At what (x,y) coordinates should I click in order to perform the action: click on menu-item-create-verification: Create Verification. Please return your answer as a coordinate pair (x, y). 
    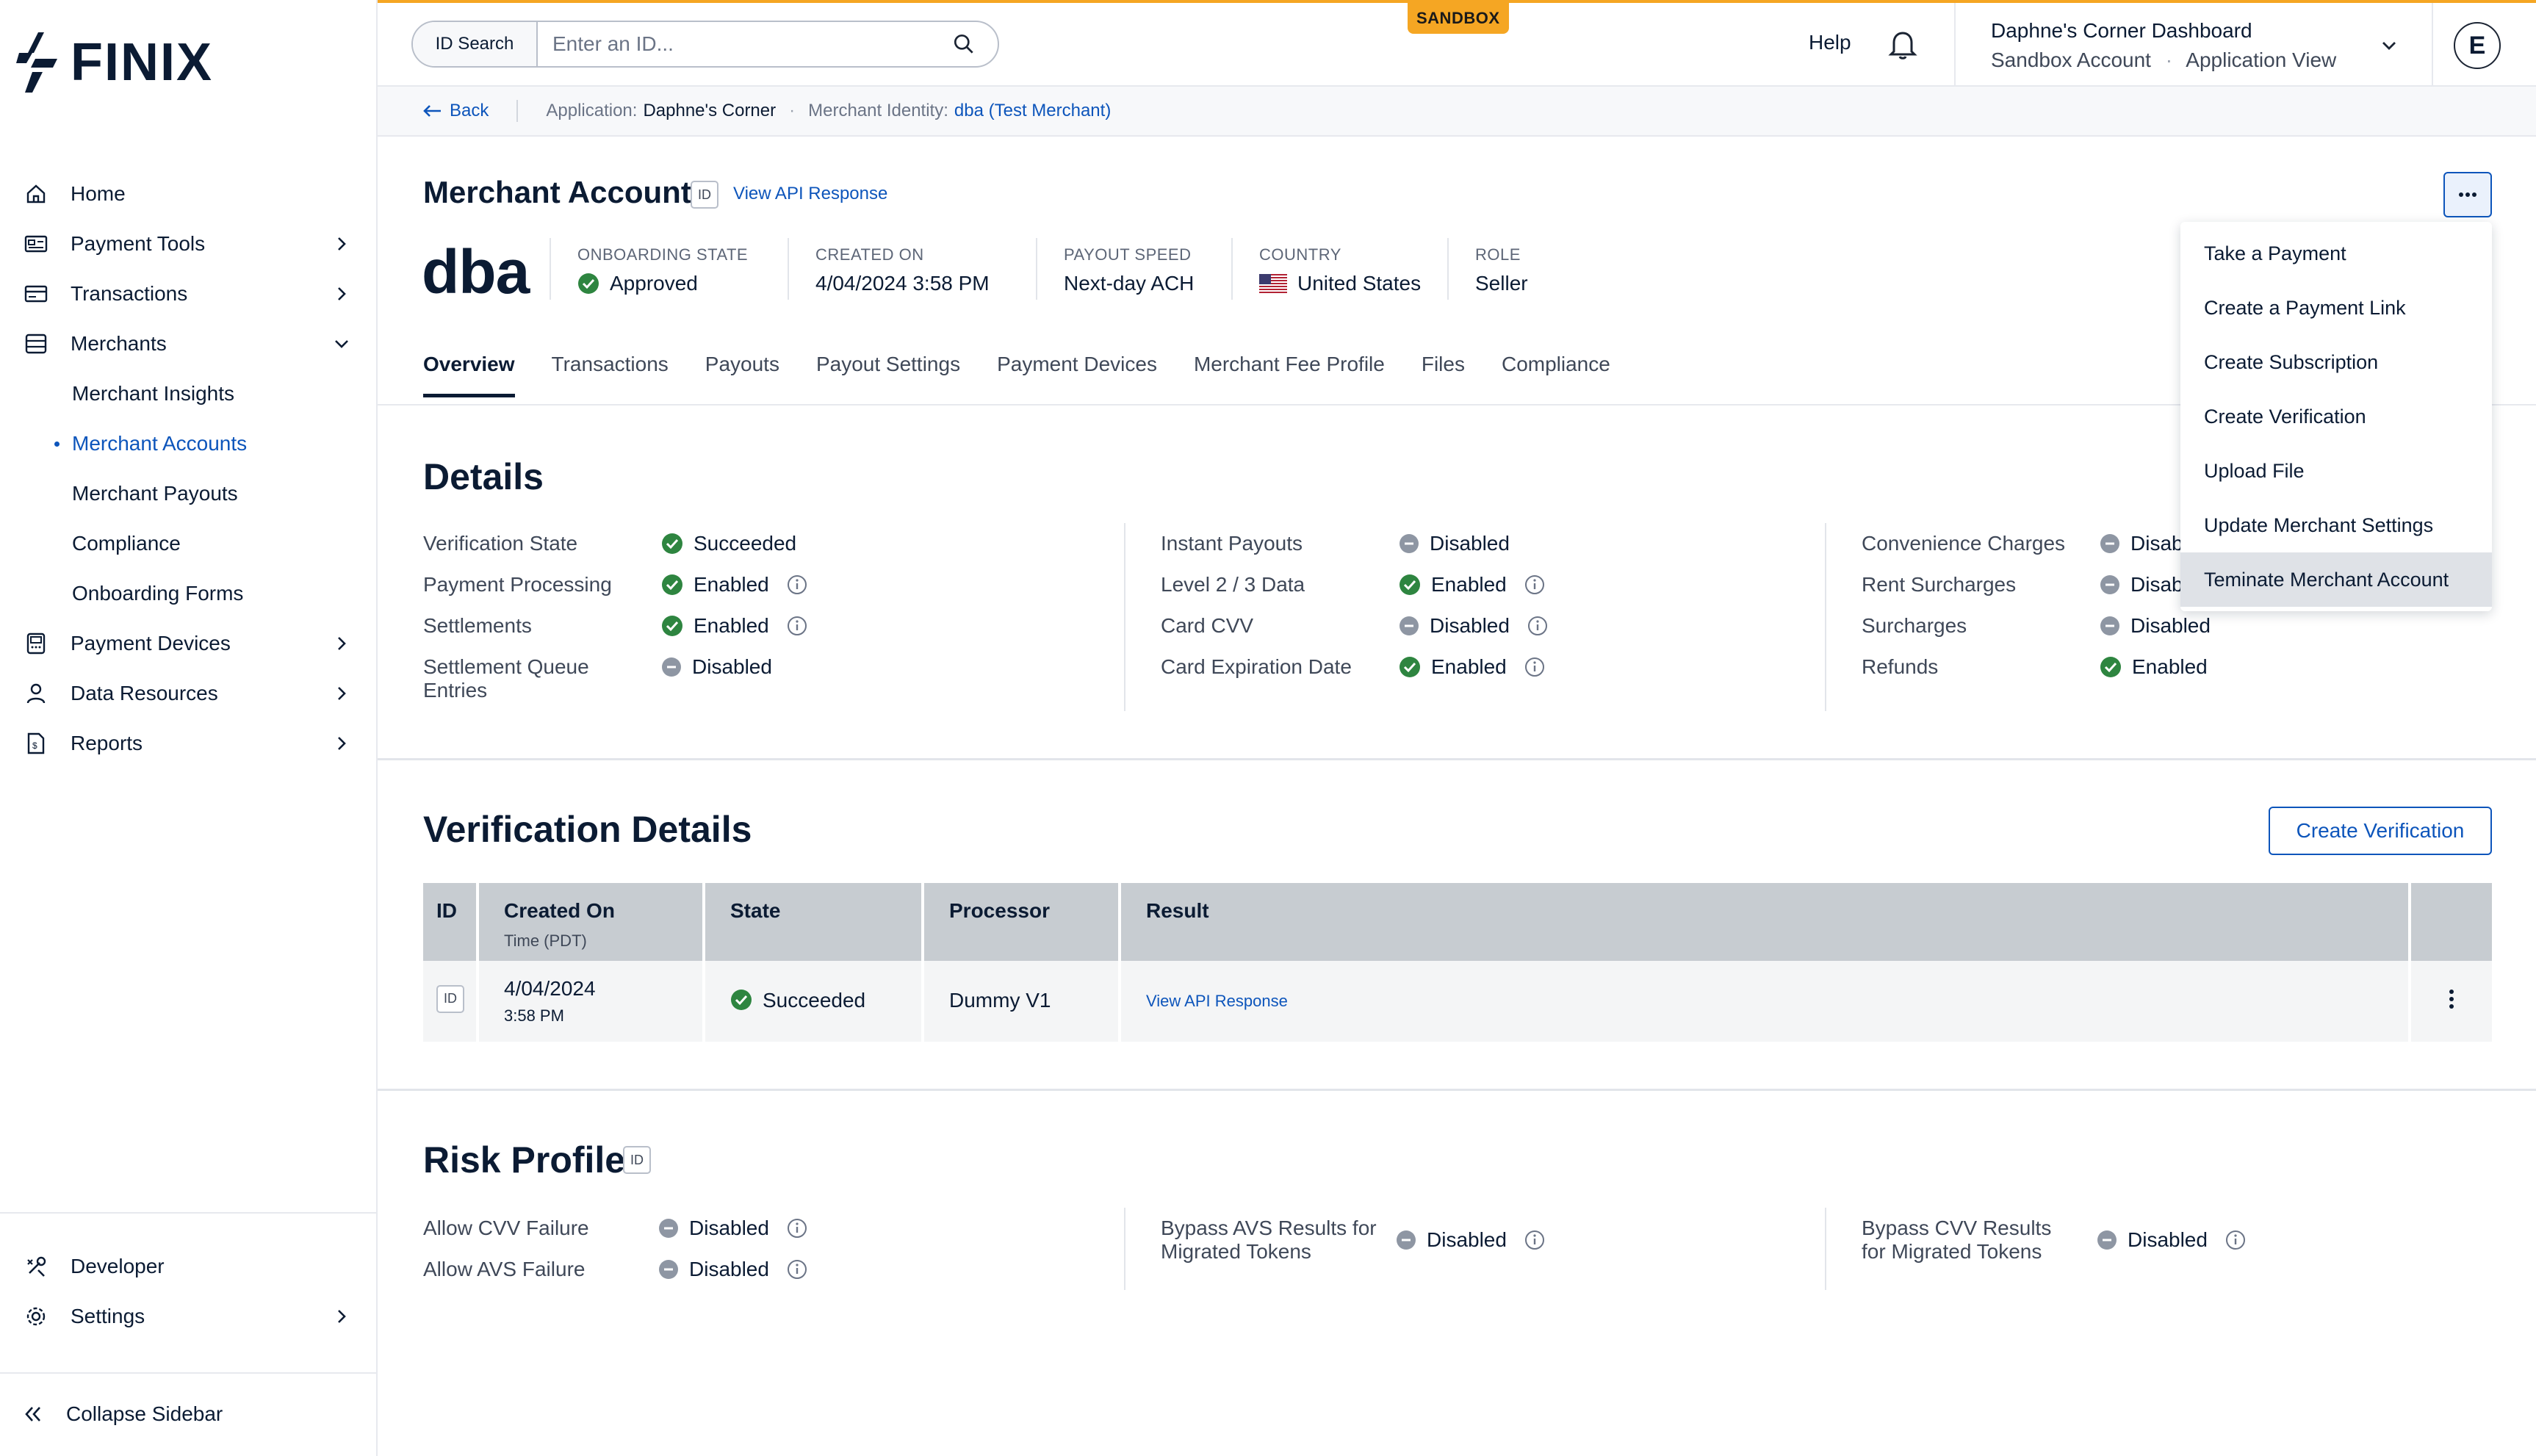
    Looking at the image, I should click on (2336, 416).